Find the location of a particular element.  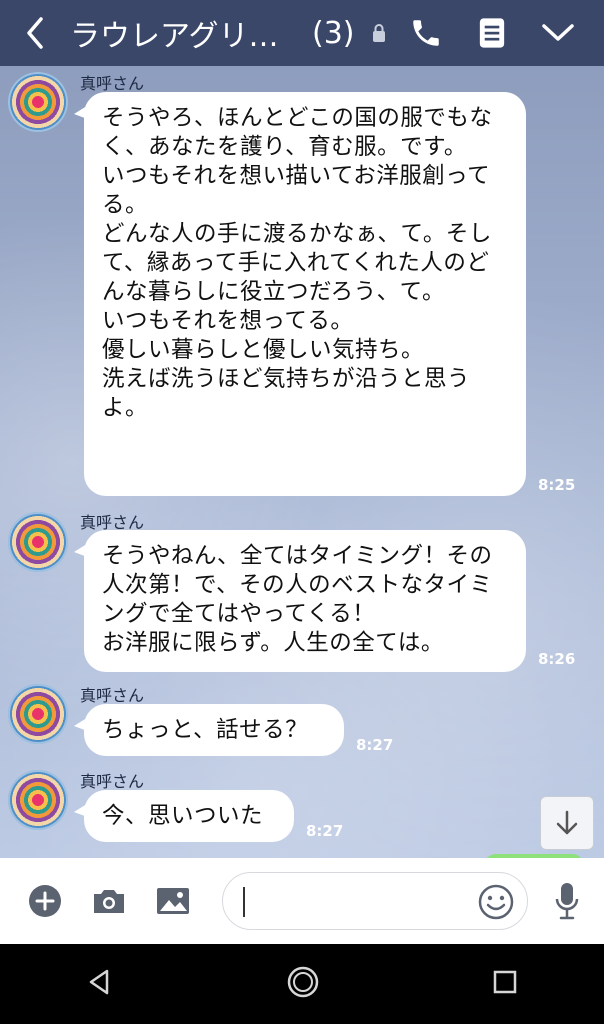

nav-back-button is located at coordinates (100, 984).